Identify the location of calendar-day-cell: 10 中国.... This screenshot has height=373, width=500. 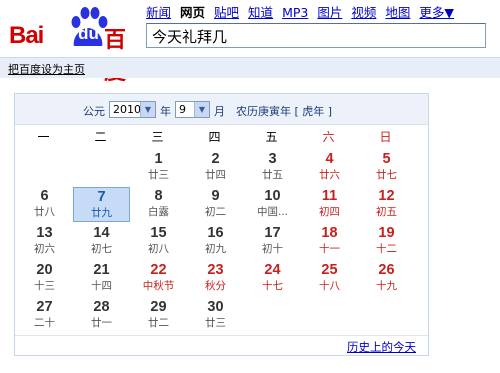
(272, 204).